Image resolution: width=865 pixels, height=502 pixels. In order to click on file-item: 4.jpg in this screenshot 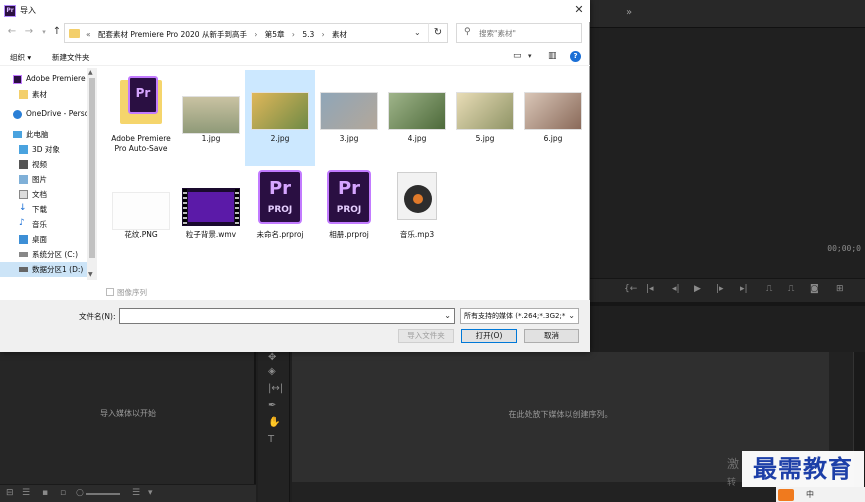, I will do `click(417, 118)`.